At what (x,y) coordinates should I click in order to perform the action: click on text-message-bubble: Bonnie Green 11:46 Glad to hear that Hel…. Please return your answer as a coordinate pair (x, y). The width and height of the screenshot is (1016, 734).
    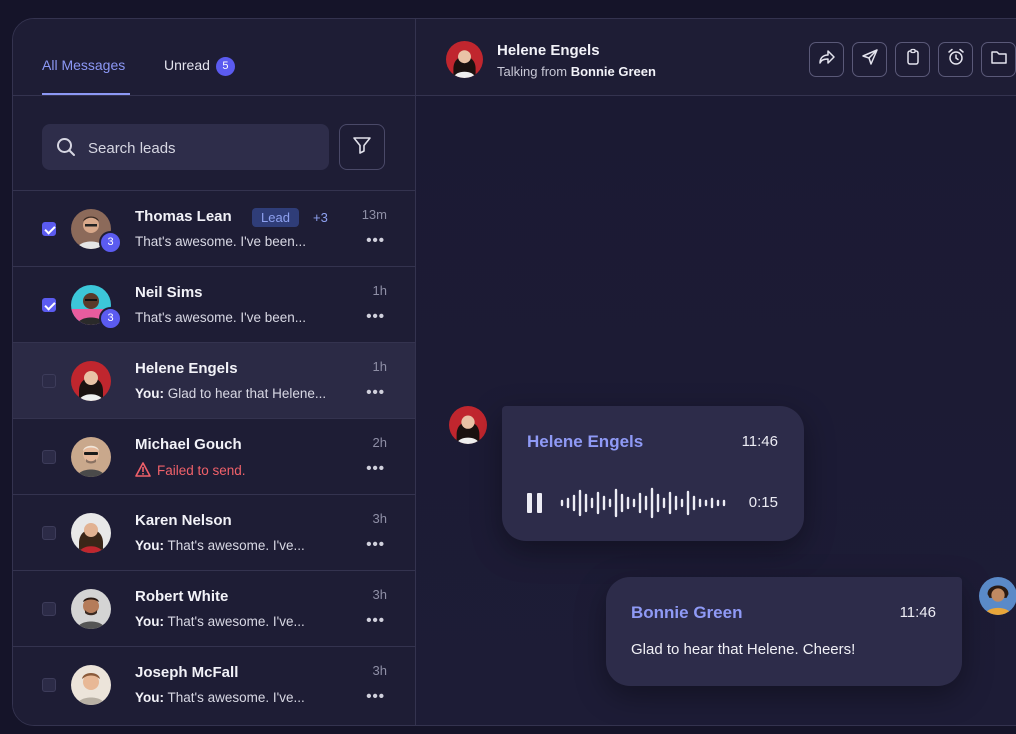
    Looking at the image, I should click on (784, 631).